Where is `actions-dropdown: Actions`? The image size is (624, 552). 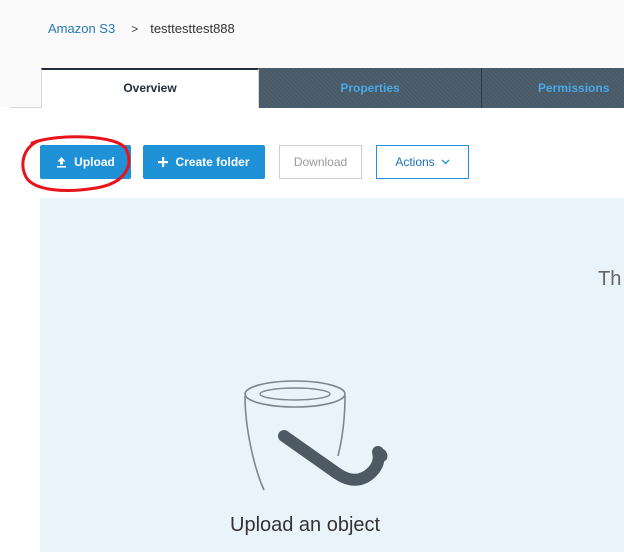 actions-dropdown: Actions is located at coordinates (422, 162).